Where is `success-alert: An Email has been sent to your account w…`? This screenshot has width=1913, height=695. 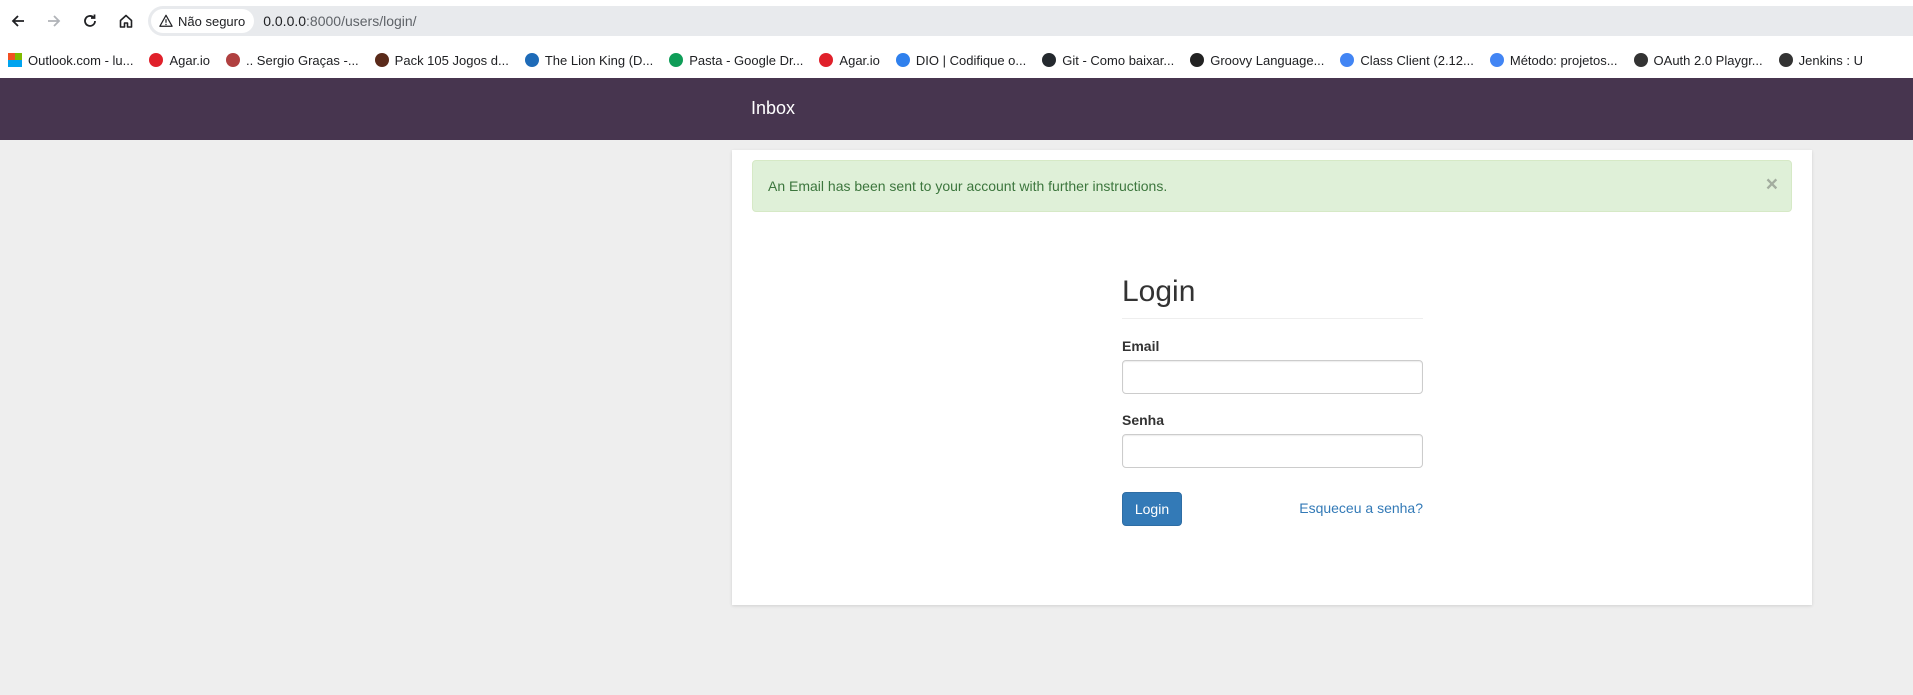 success-alert: An Email has been sent to your account w… is located at coordinates (1272, 186).